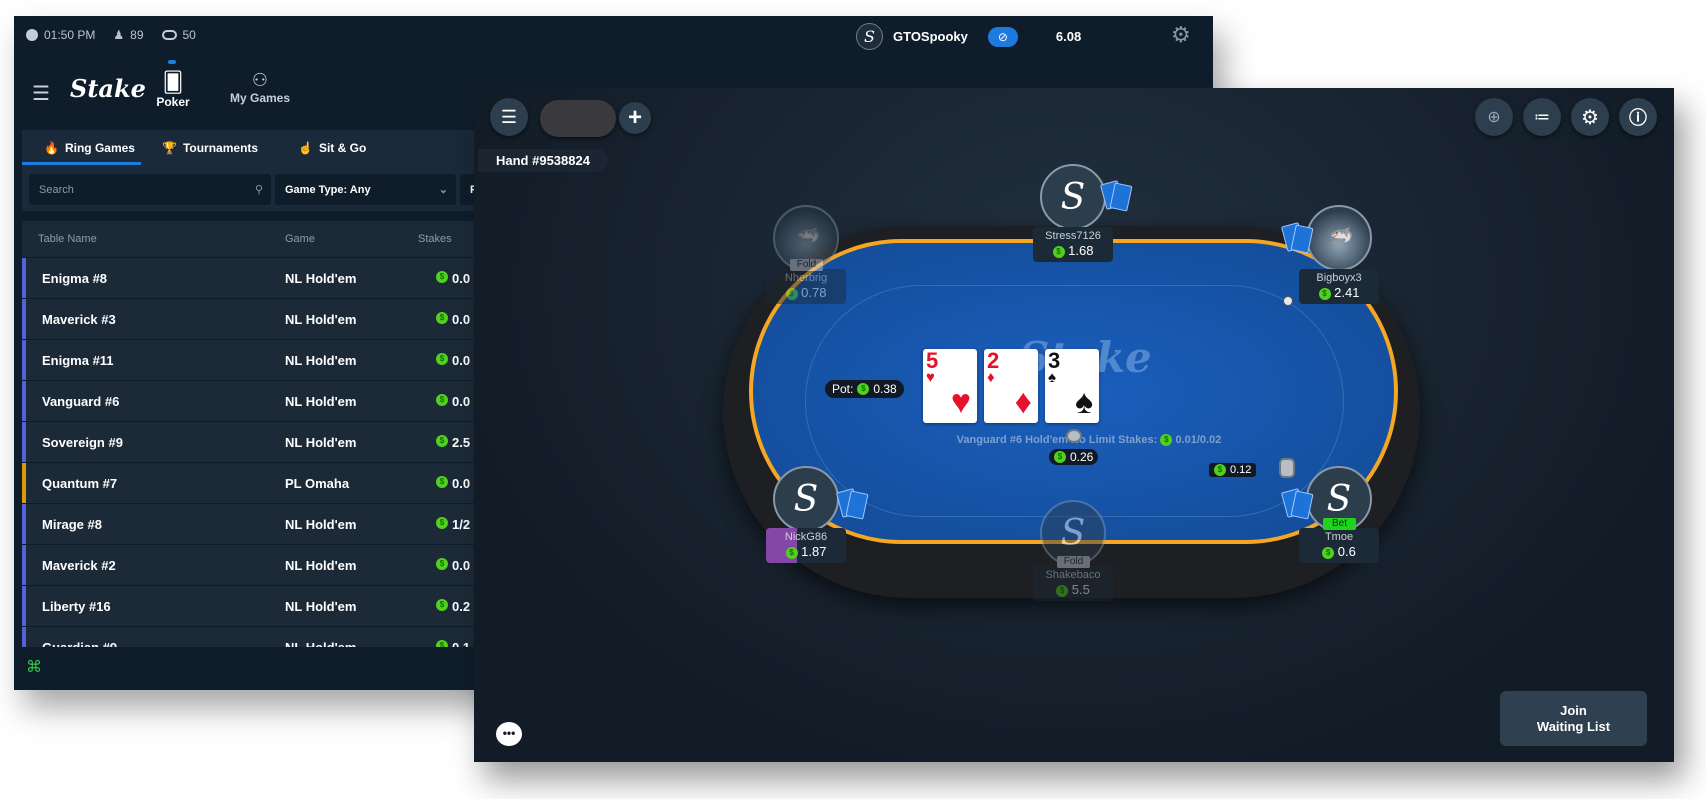 The width and height of the screenshot is (1706, 799). What do you see at coordinates (70, 35) in the screenshot?
I see `time: 01:50 PM` at bounding box center [70, 35].